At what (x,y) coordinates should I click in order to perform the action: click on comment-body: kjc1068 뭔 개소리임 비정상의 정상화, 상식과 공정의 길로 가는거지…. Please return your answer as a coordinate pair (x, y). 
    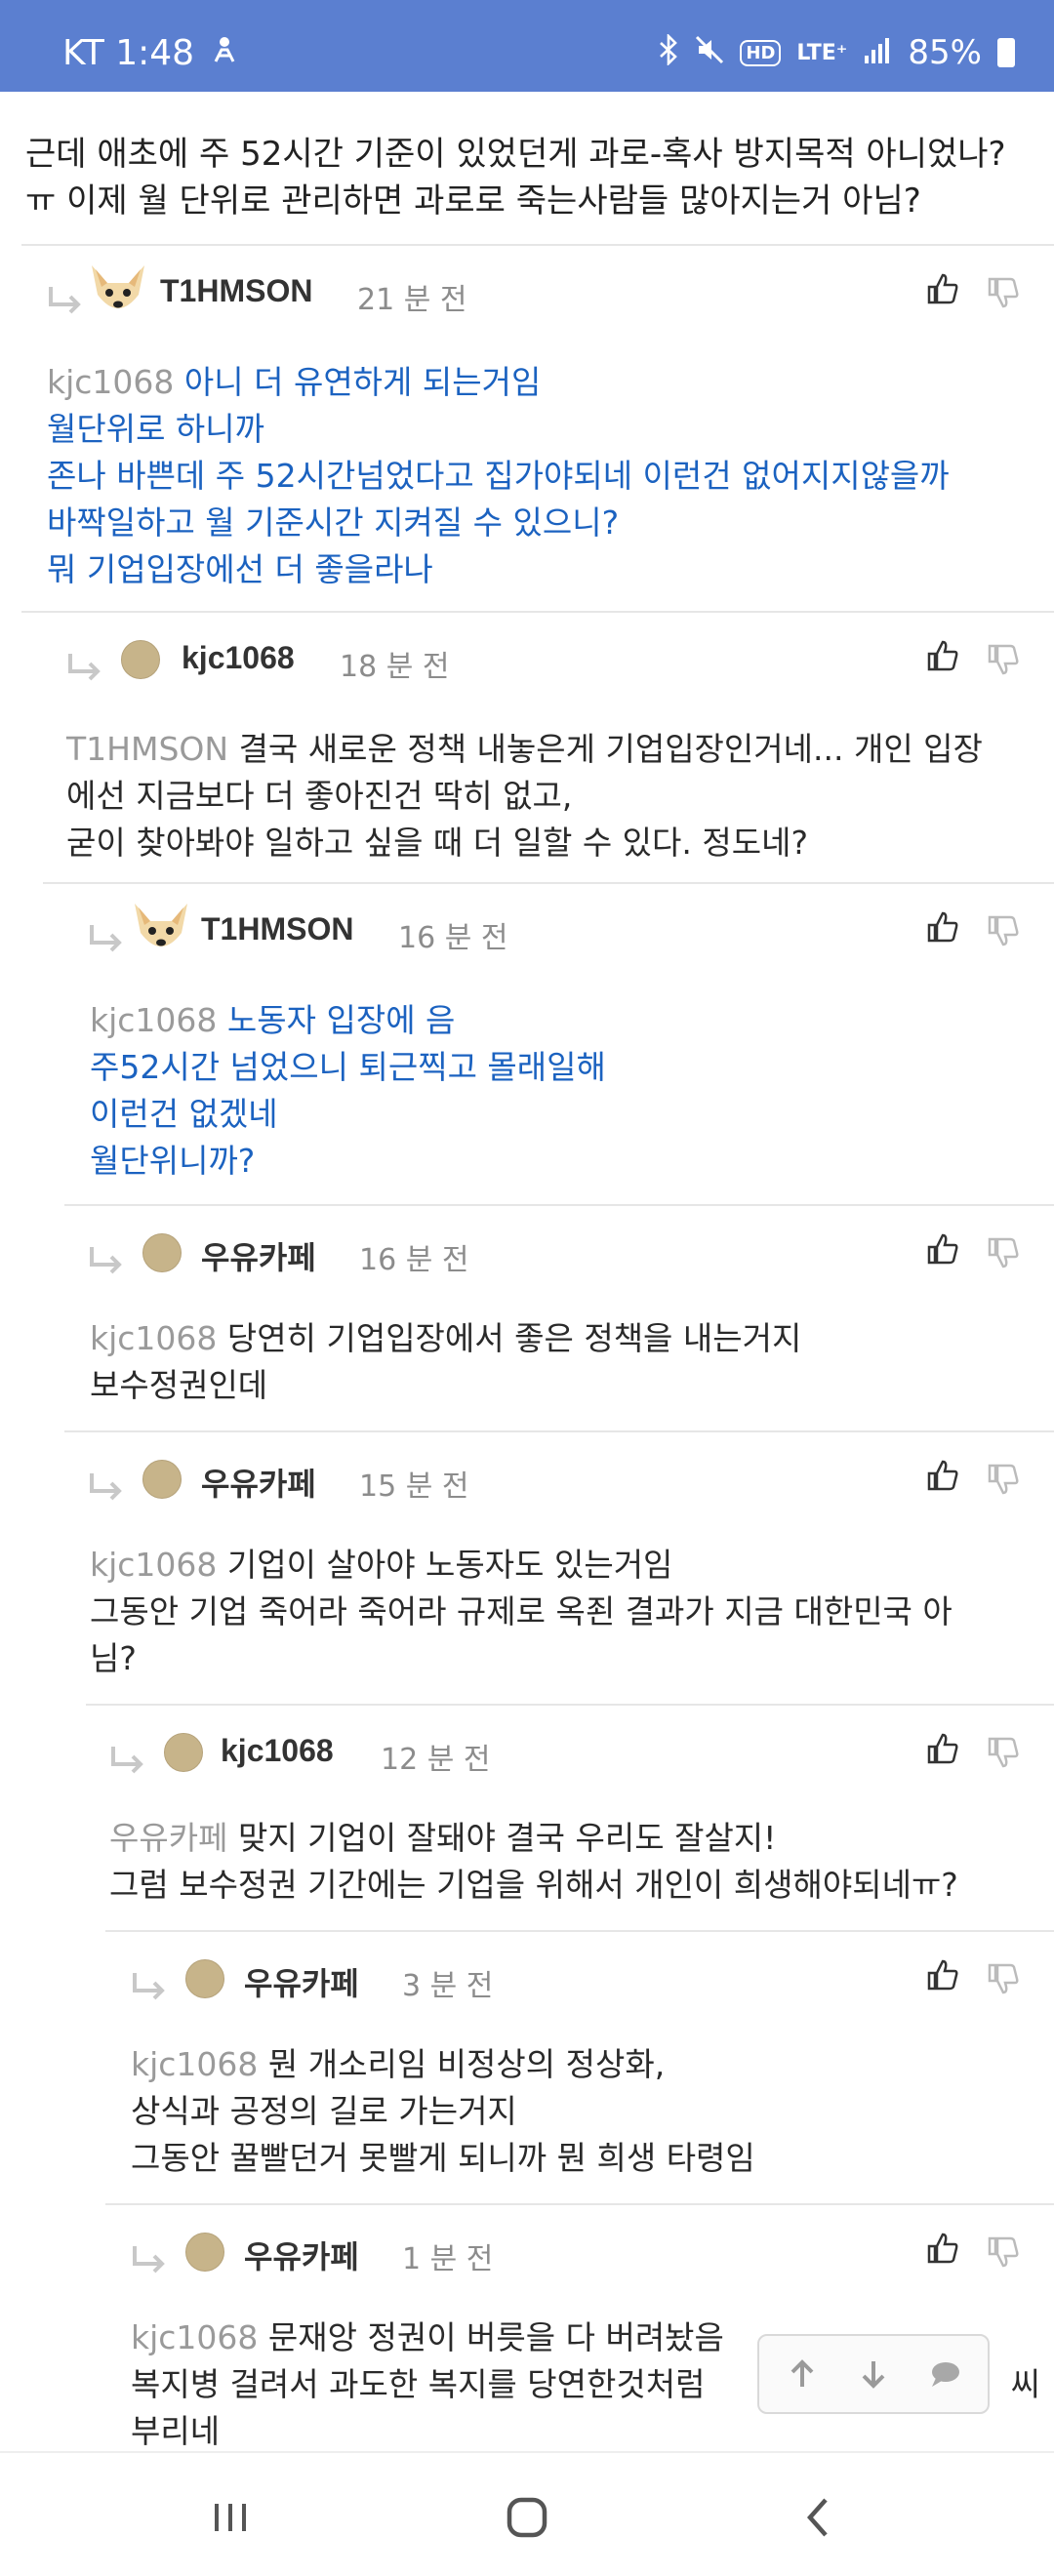
    Looking at the image, I should click on (443, 2111).